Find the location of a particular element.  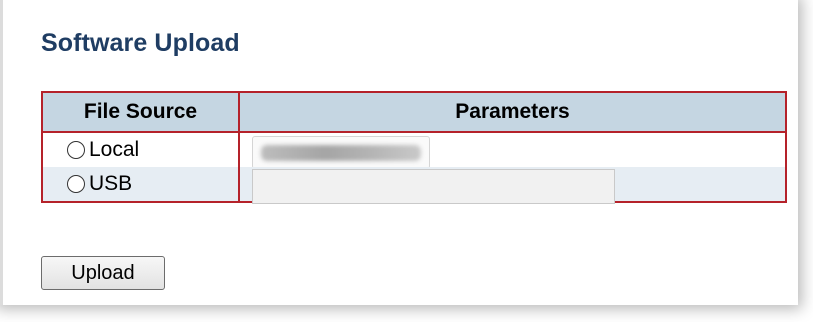

local-radio-label: Local is located at coordinates (114, 149).